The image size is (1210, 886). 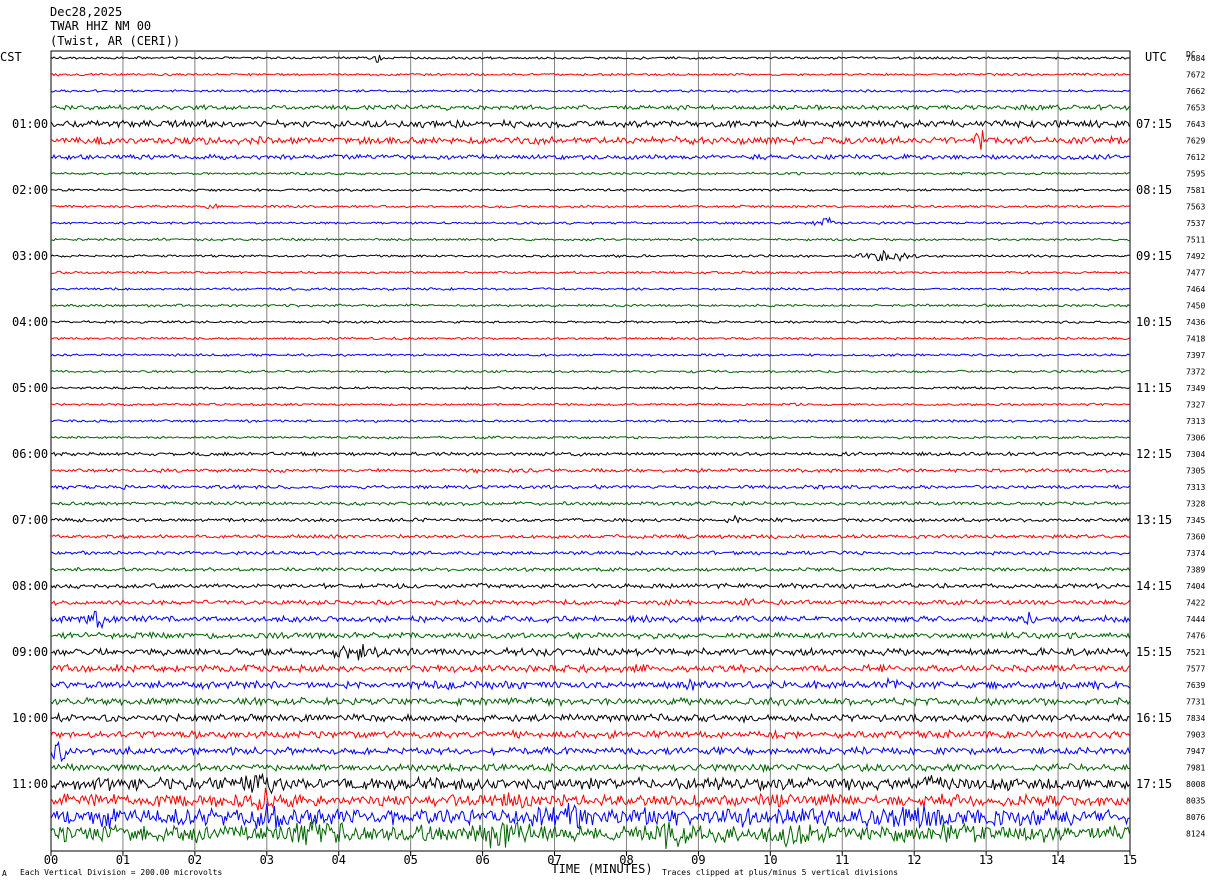 I want to click on cst-hour-label: 10:00, so click(x=30, y=718).